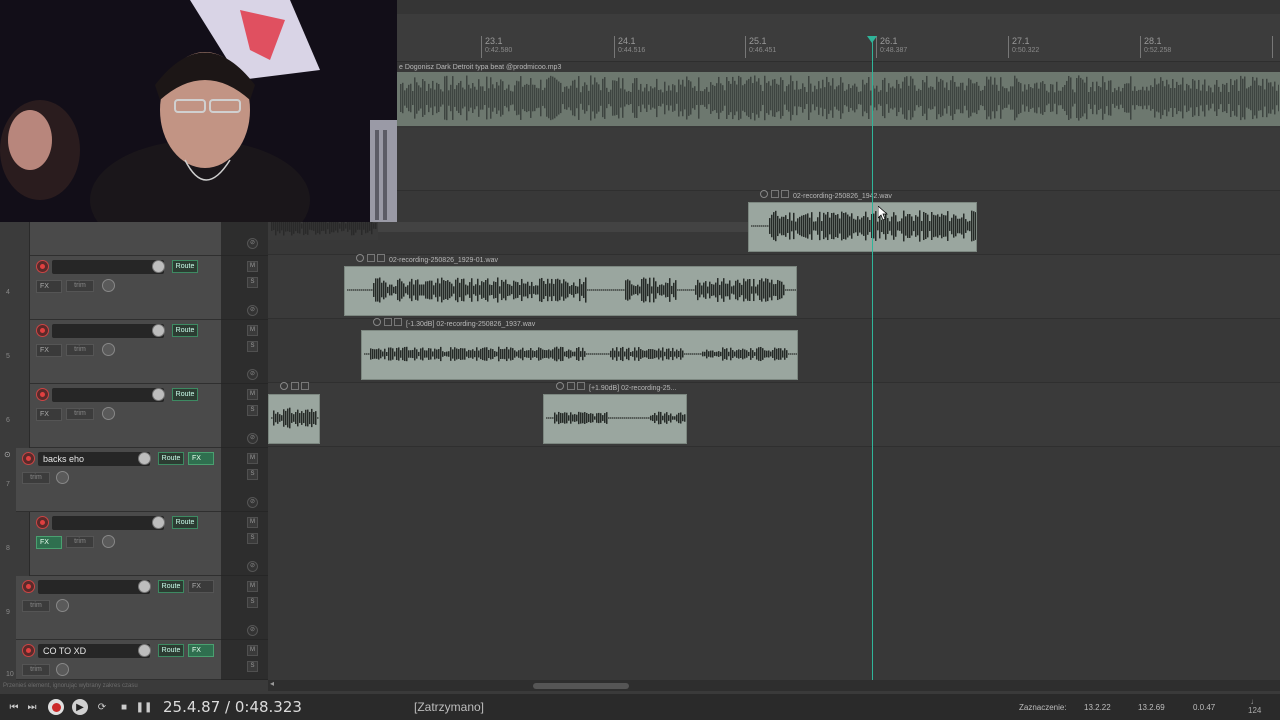 Image resolution: width=1280 pixels, height=720 pixels. I want to click on repeat-icon: ⟳, so click(102, 707).